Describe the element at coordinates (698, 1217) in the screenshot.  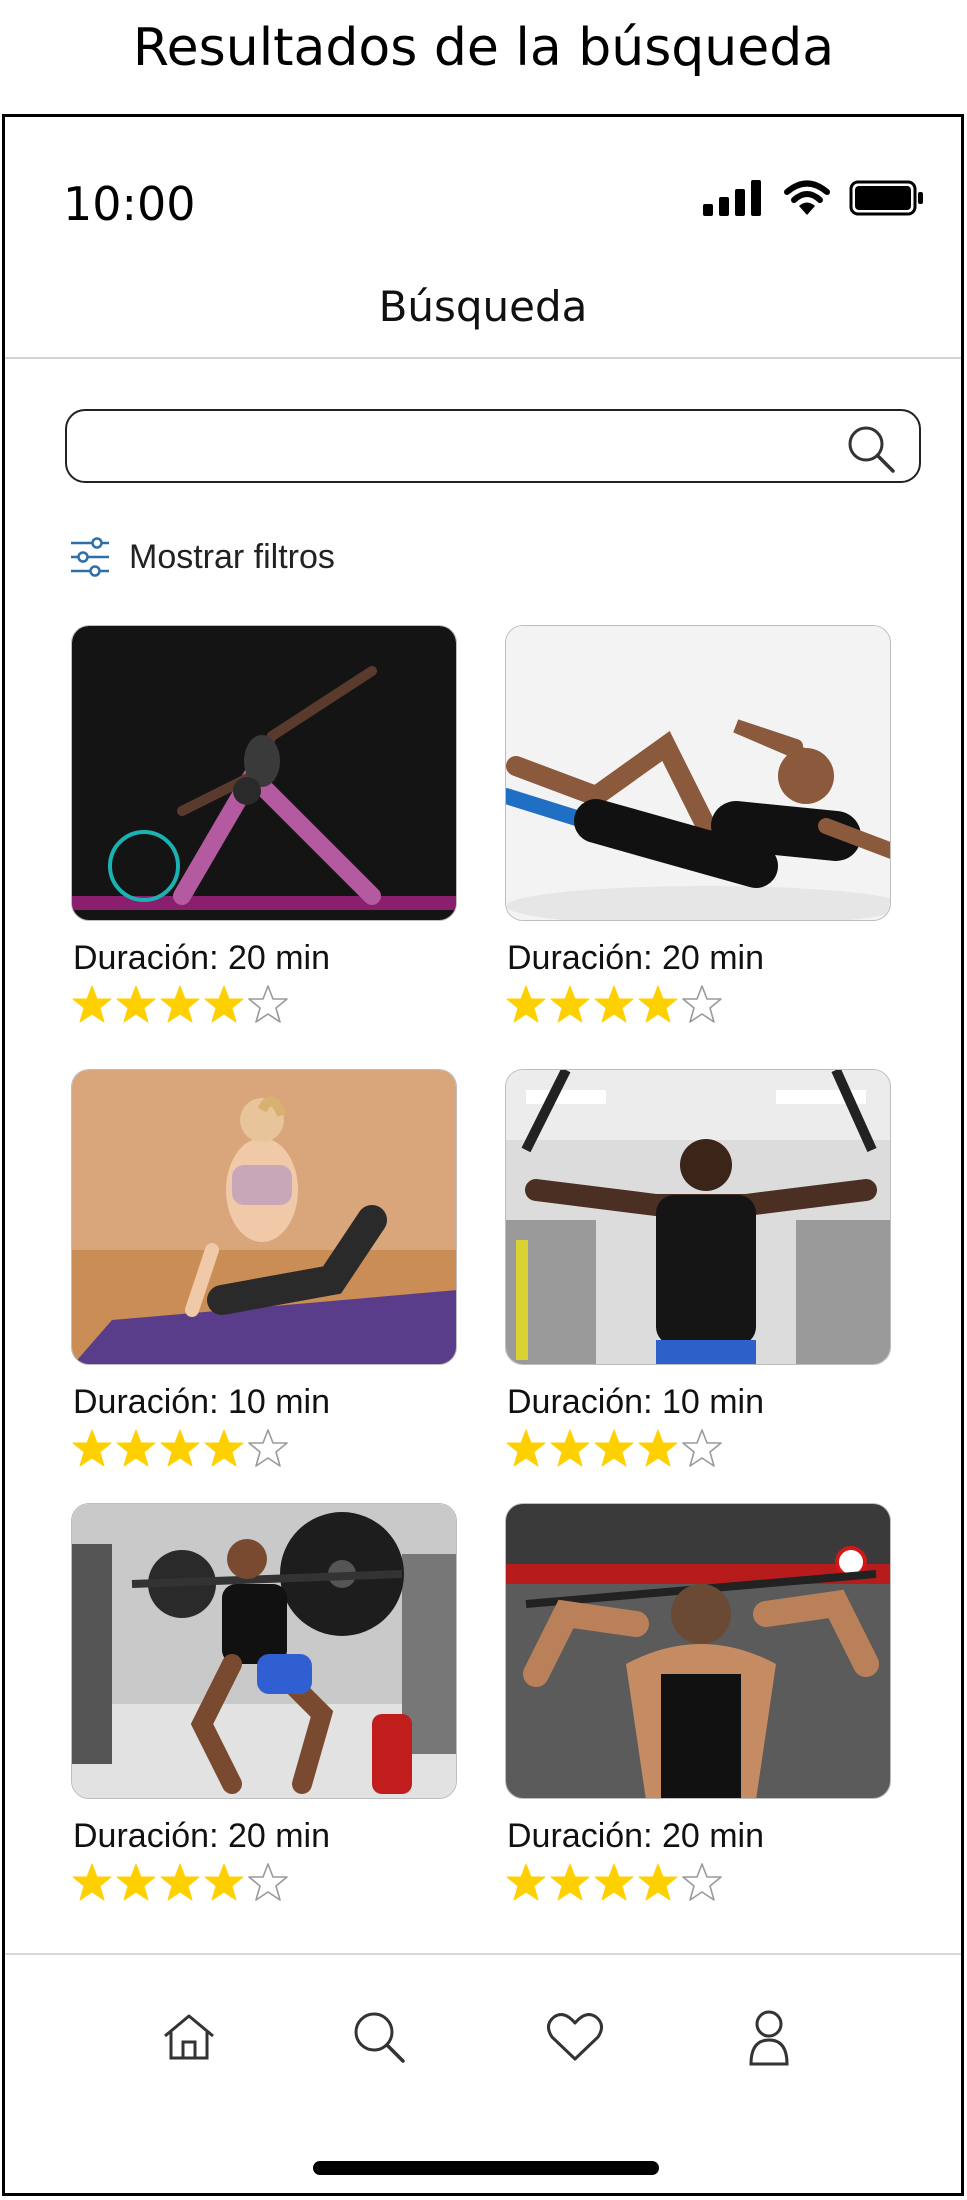
I see `cable-chest-fly-photo` at that location.